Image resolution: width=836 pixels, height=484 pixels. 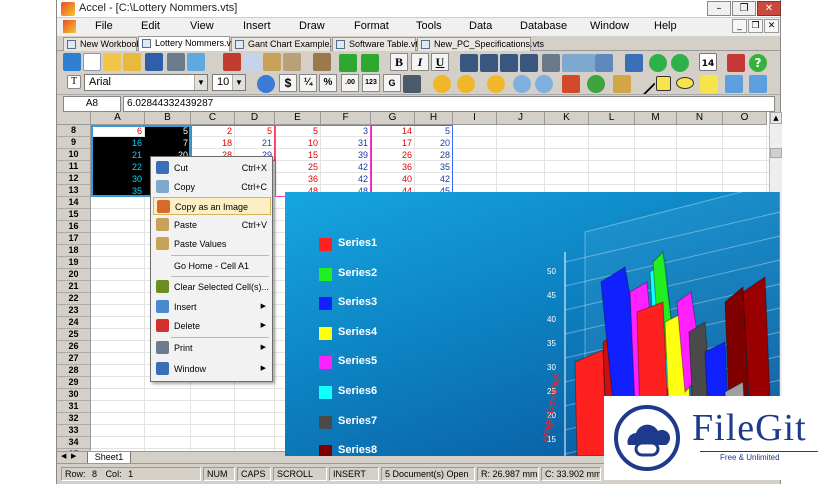 What do you see at coordinates (74, 167) in the screenshot?
I see `row-header: 11` at bounding box center [74, 167].